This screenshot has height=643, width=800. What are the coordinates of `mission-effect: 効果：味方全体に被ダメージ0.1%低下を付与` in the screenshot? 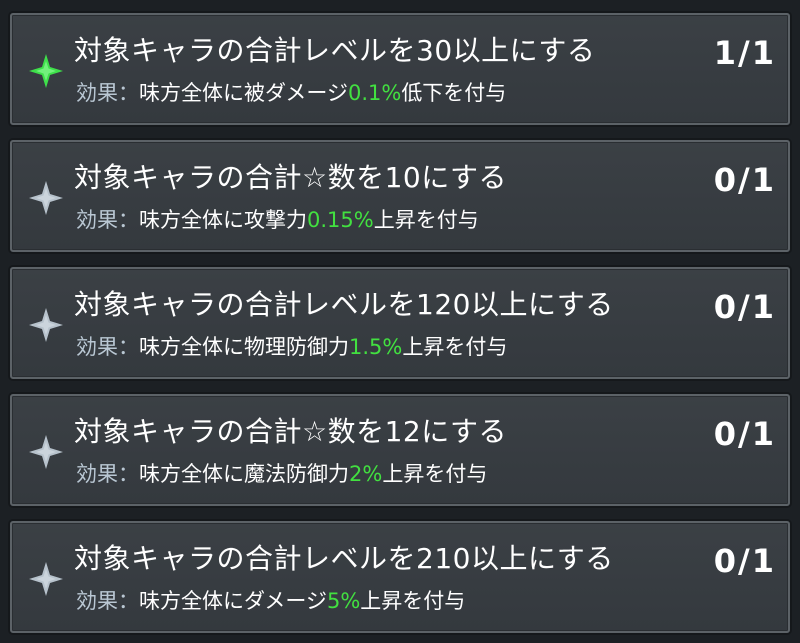 It's located at (291, 93).